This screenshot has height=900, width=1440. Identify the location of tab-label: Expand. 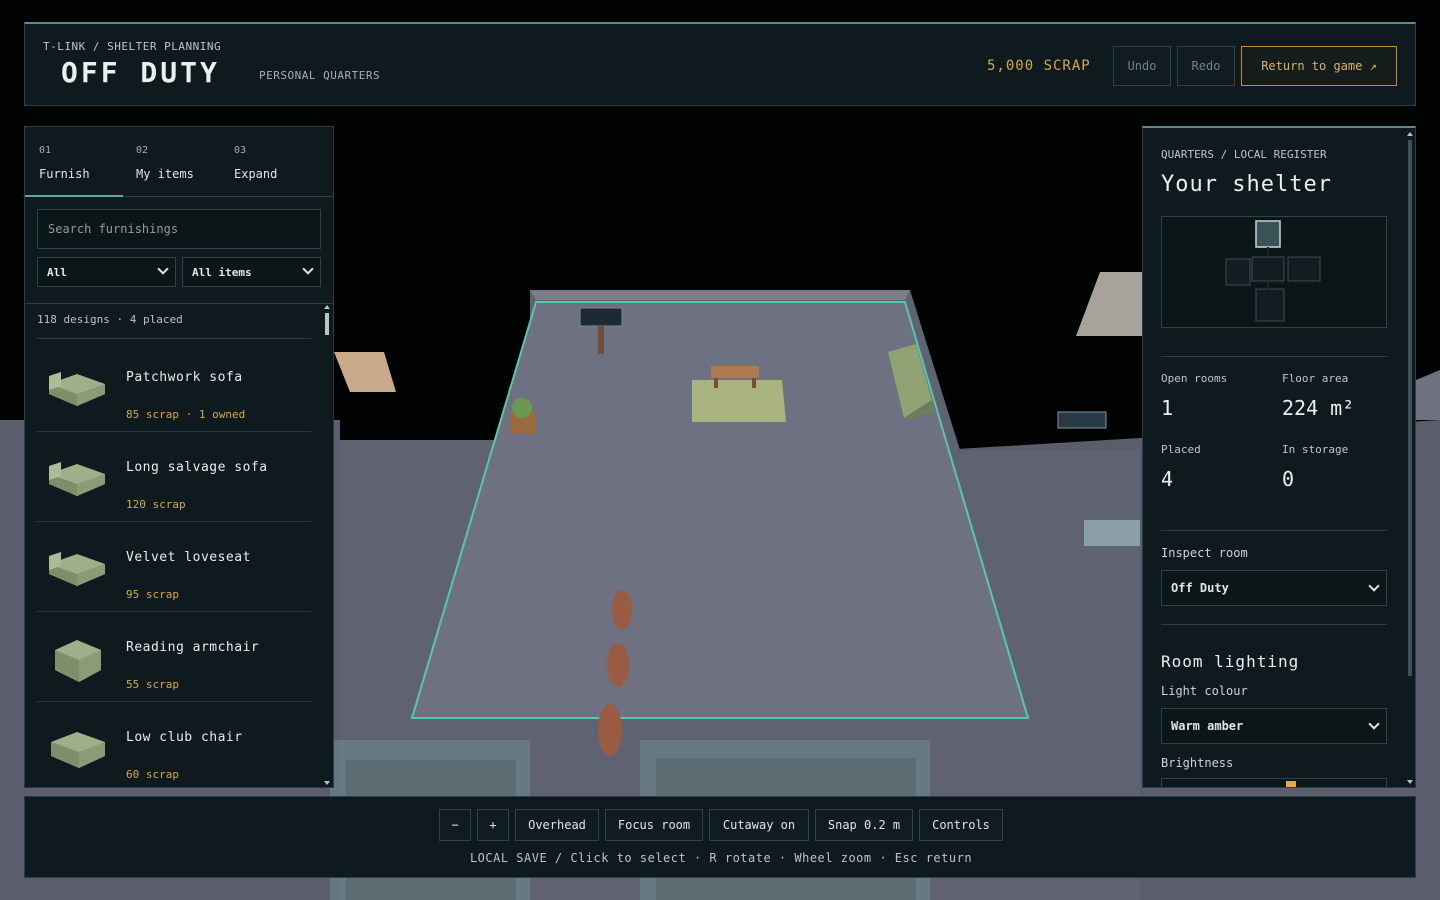
(256, 174).